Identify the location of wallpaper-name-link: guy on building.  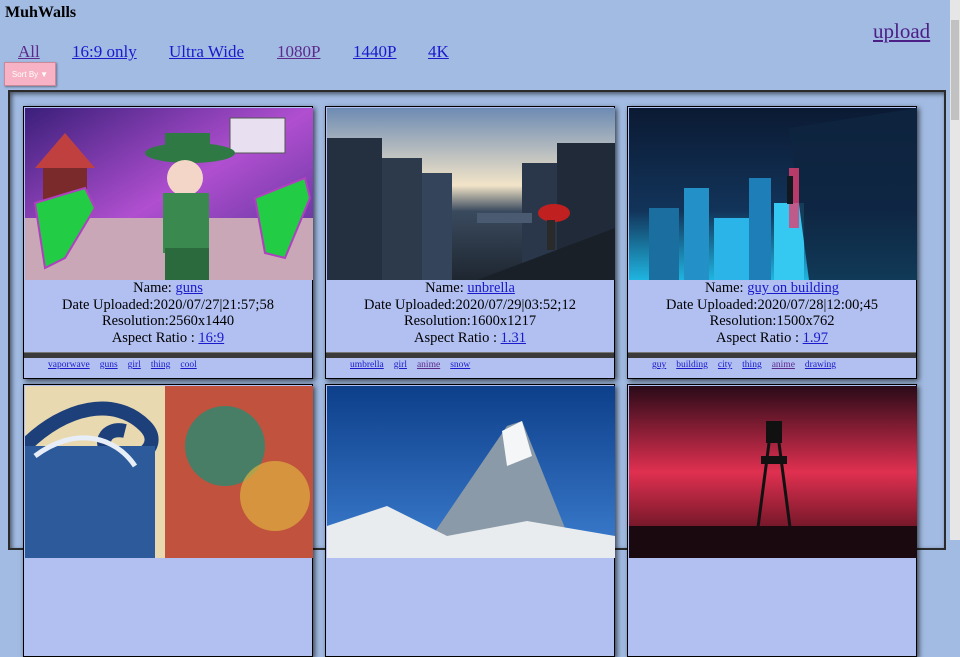
(793, 288).